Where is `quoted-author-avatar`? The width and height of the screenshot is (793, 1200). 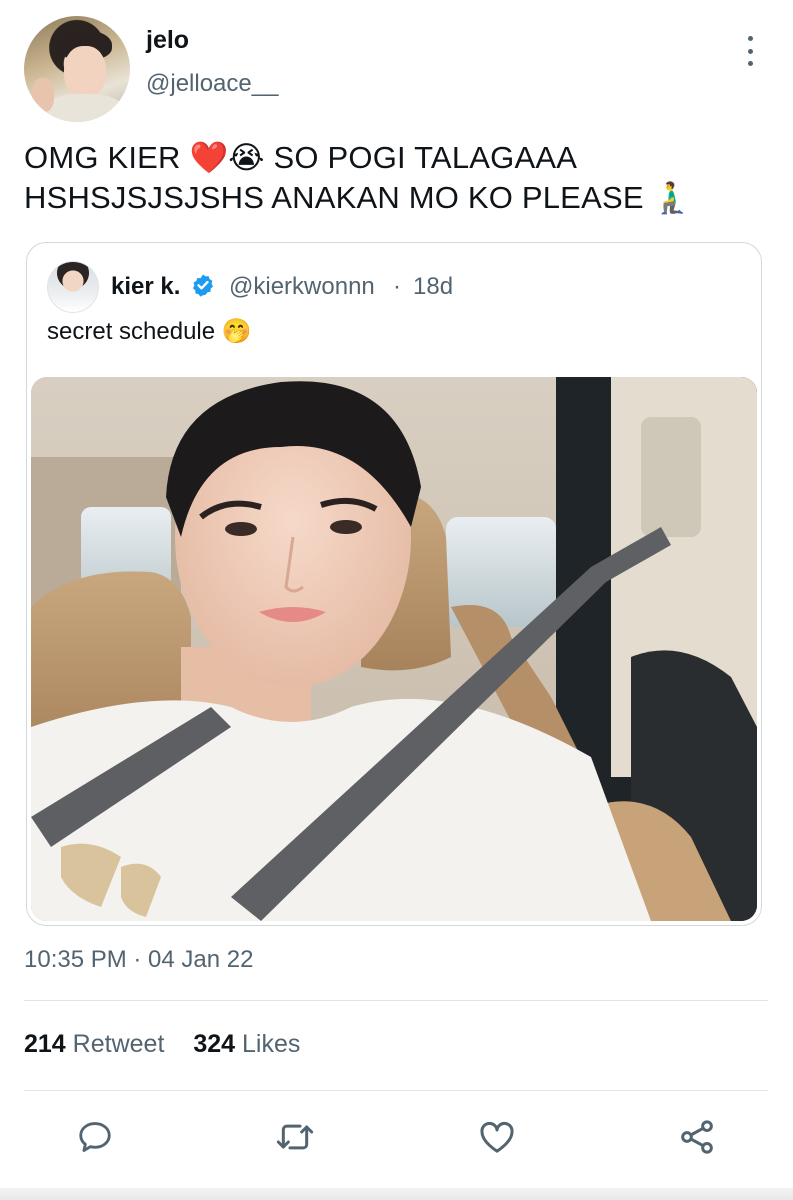 quoted-author-avatar is located at coordinates (73, 287).